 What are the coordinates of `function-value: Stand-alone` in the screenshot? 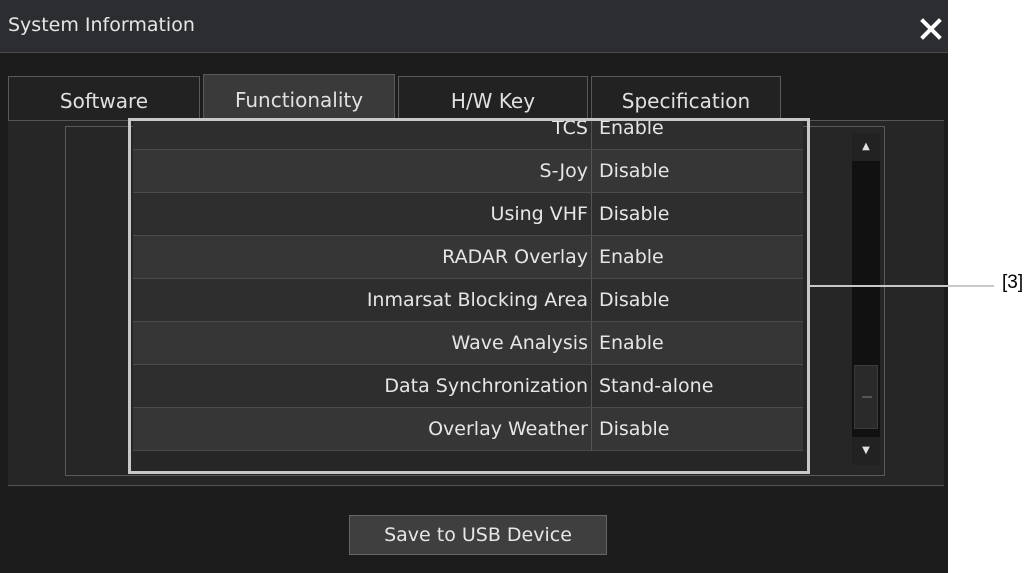 It's located at (656, 386).